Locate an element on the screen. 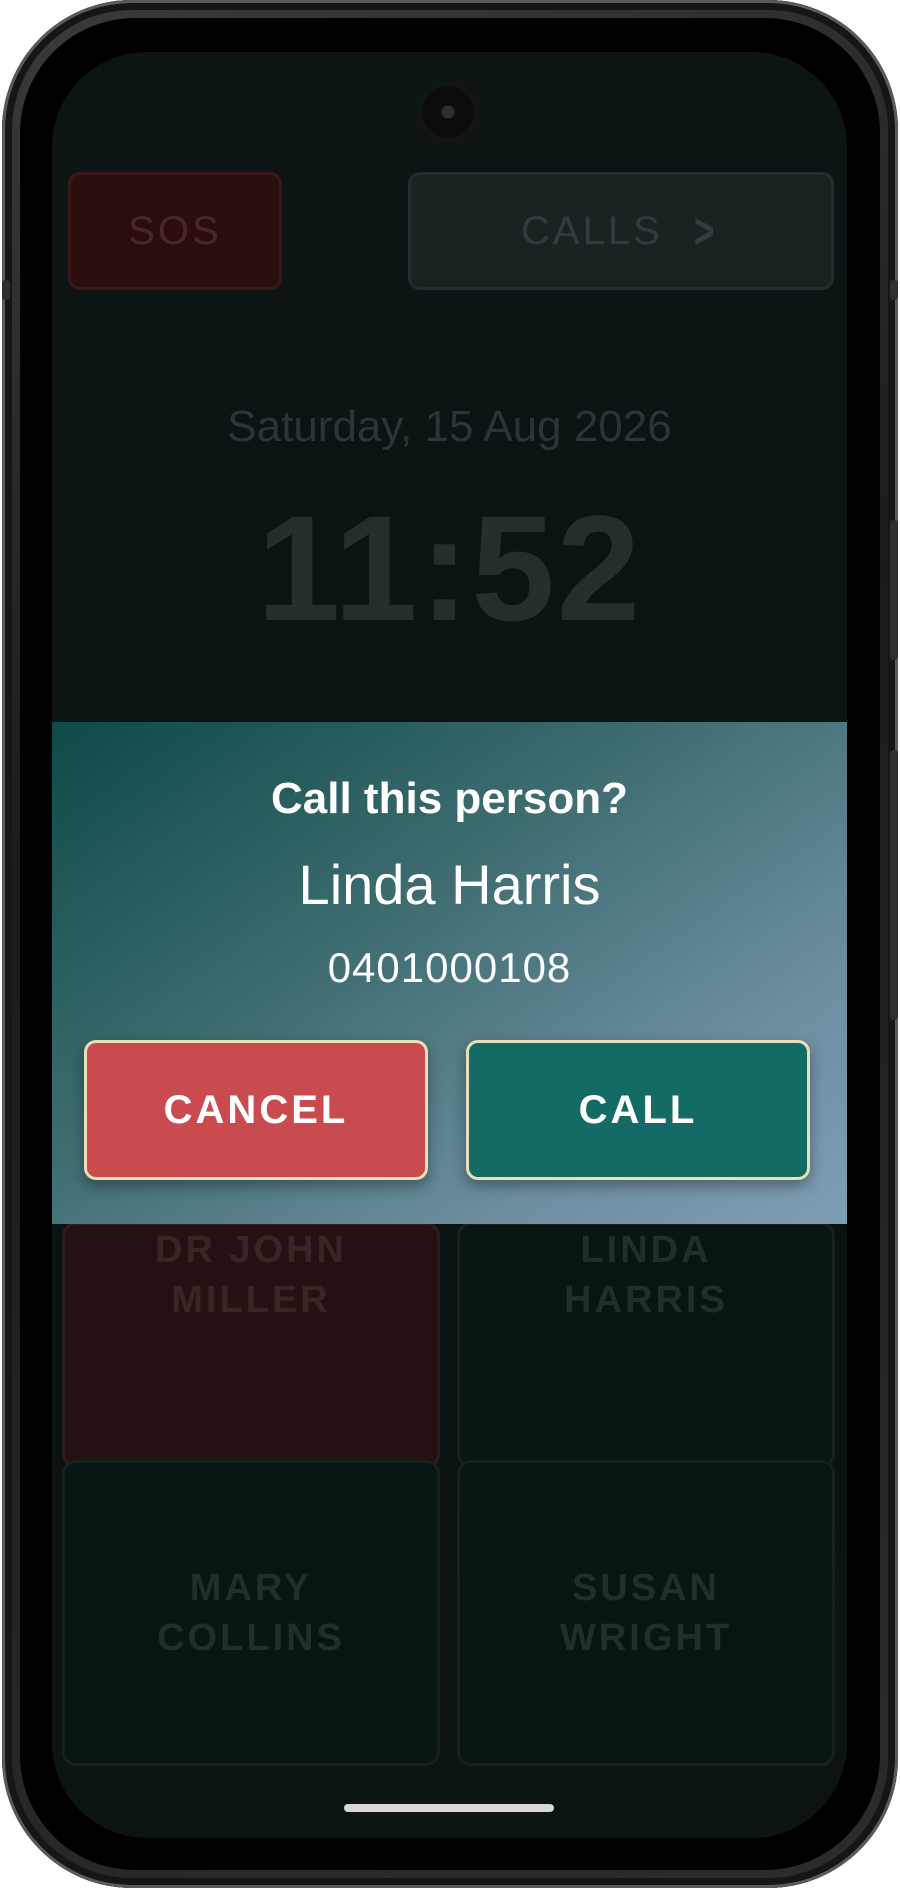 This screenshot has width=900, height=1890. volume-up-button is located at coordinates (894, 590).